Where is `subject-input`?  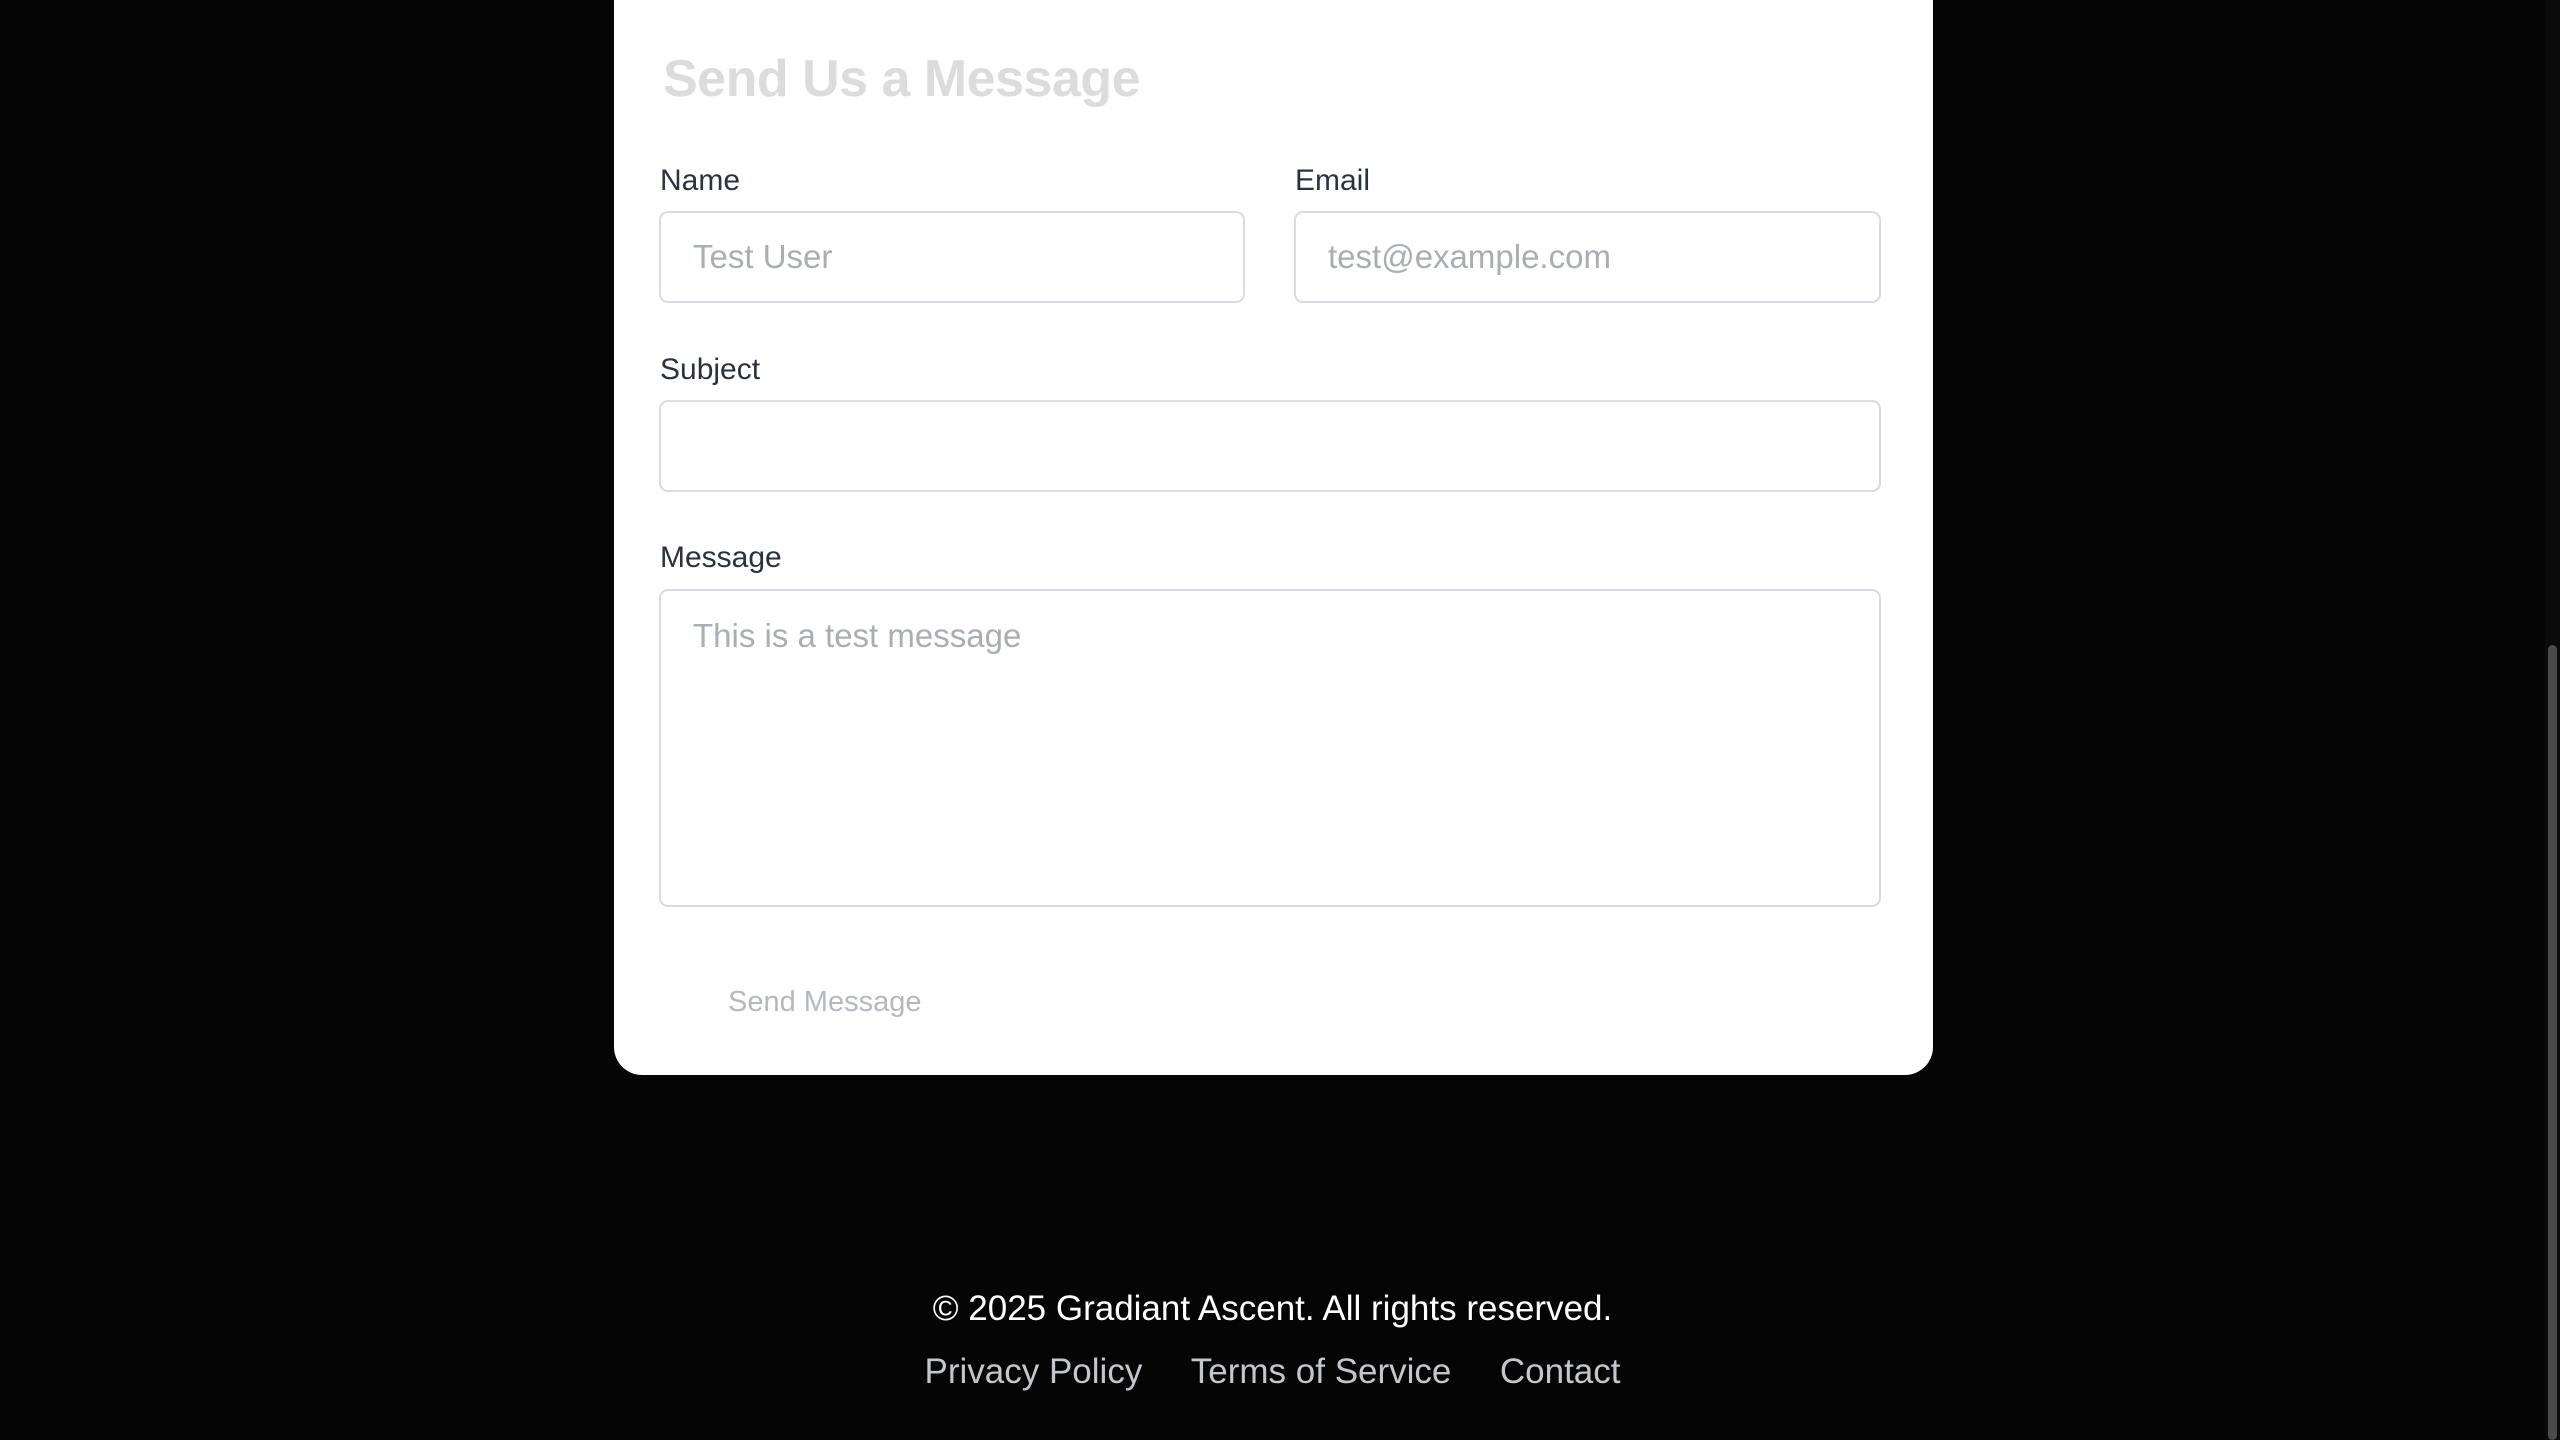 subject-input is located at coordinates (1270, 446).